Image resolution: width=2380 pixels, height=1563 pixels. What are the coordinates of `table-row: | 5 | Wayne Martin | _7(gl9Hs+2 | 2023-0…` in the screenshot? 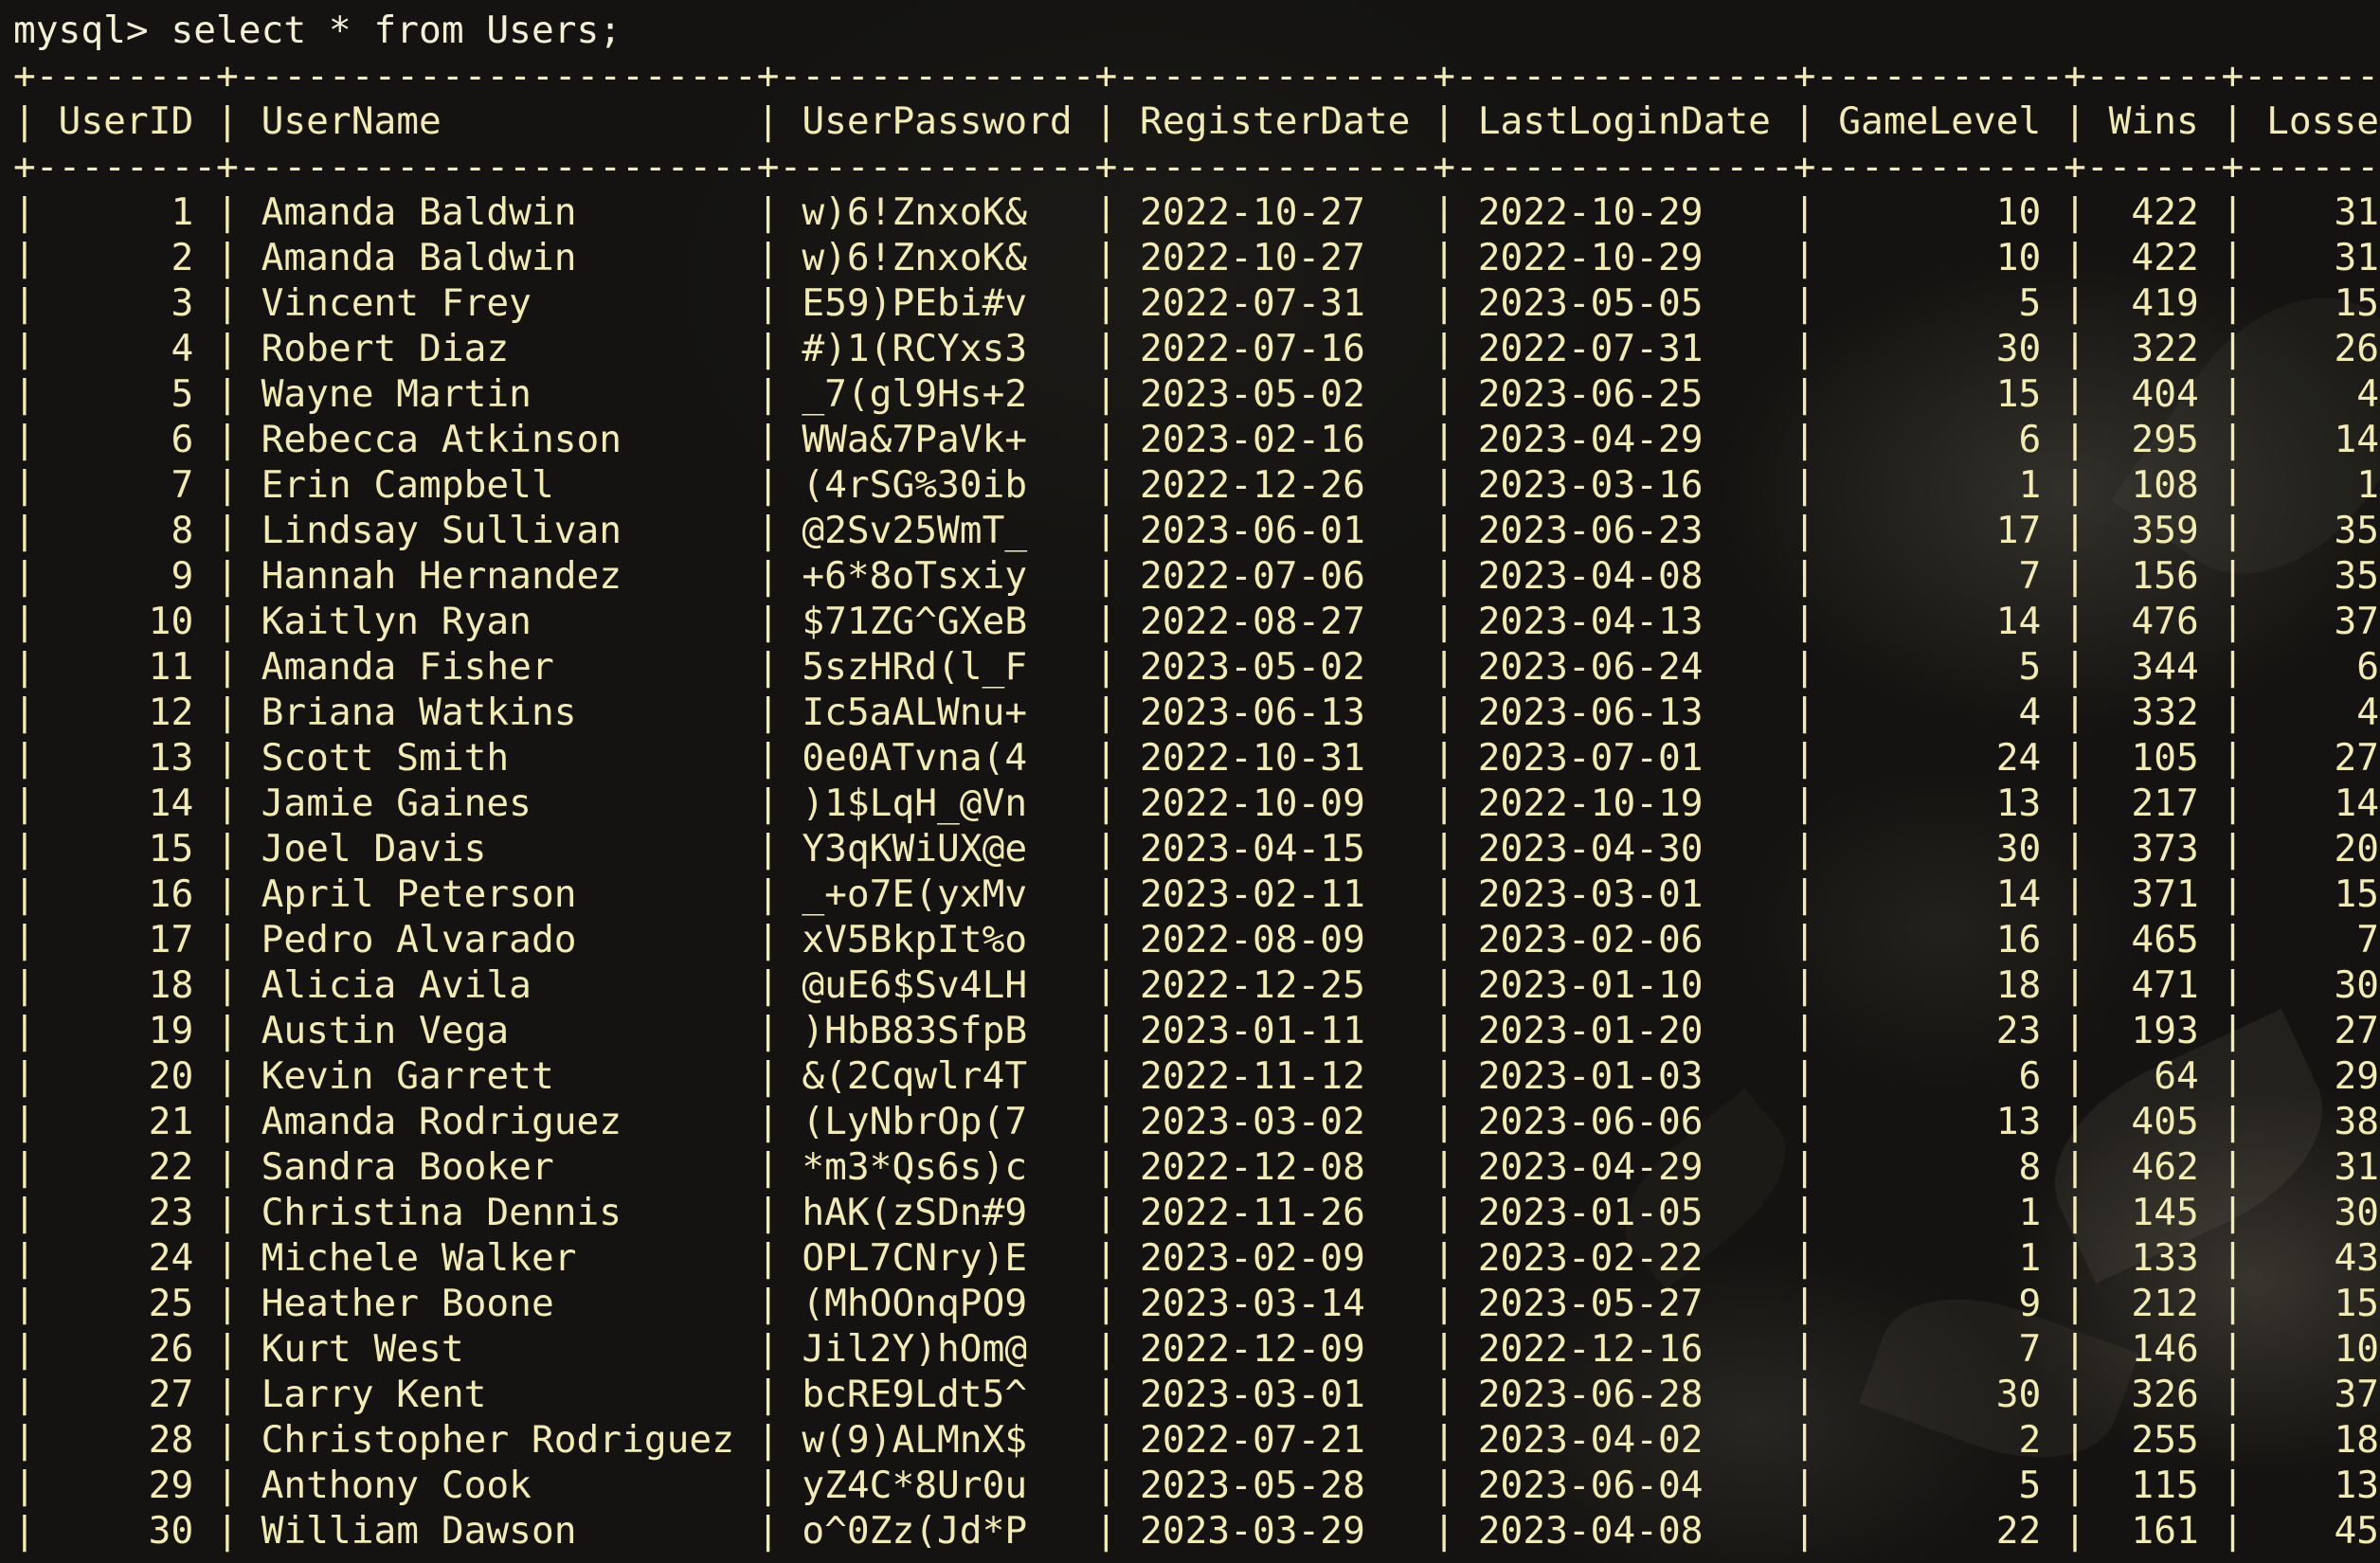 It's located at (1196, 394).